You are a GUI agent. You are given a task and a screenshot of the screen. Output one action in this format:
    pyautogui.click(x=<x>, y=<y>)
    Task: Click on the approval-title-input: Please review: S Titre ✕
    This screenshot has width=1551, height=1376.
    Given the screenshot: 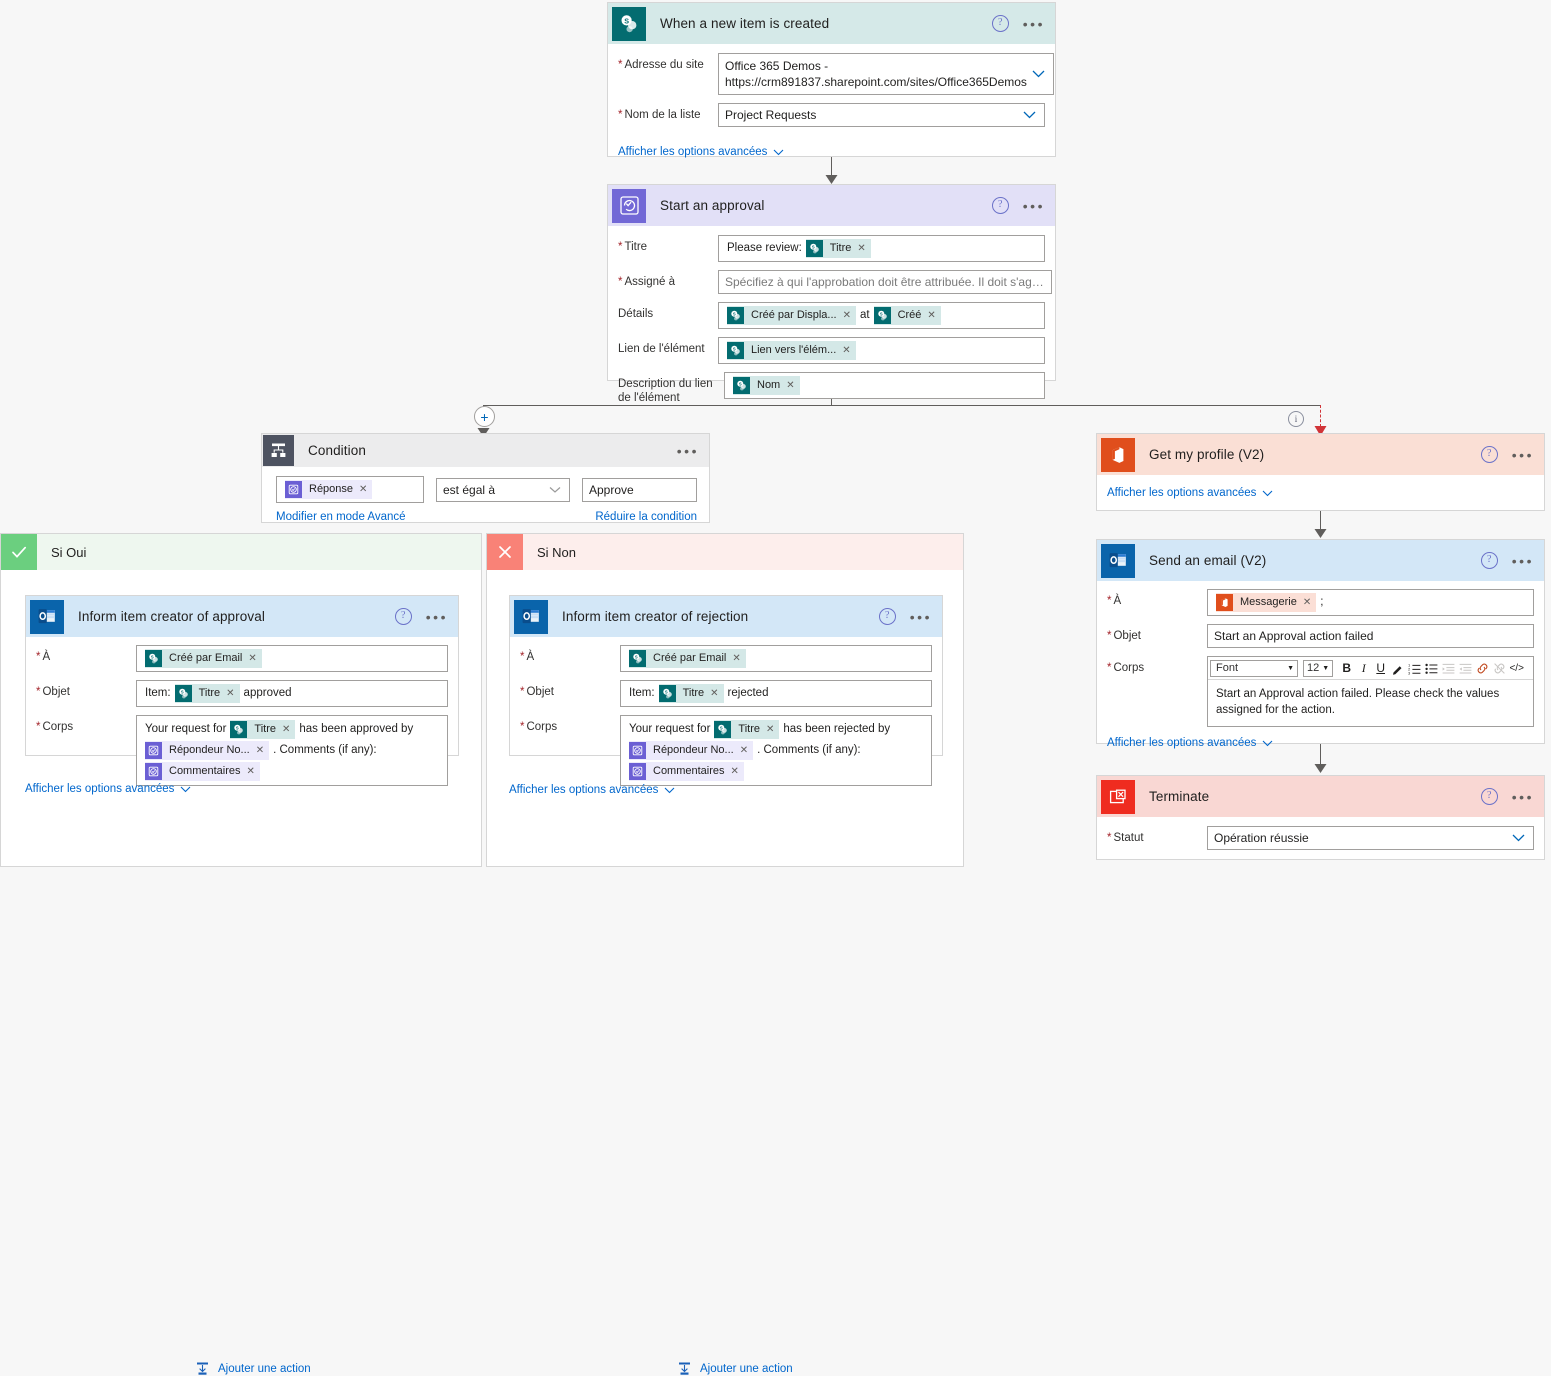 What is the action you would take?
    pyautogui.click(x=881, y=248)
    